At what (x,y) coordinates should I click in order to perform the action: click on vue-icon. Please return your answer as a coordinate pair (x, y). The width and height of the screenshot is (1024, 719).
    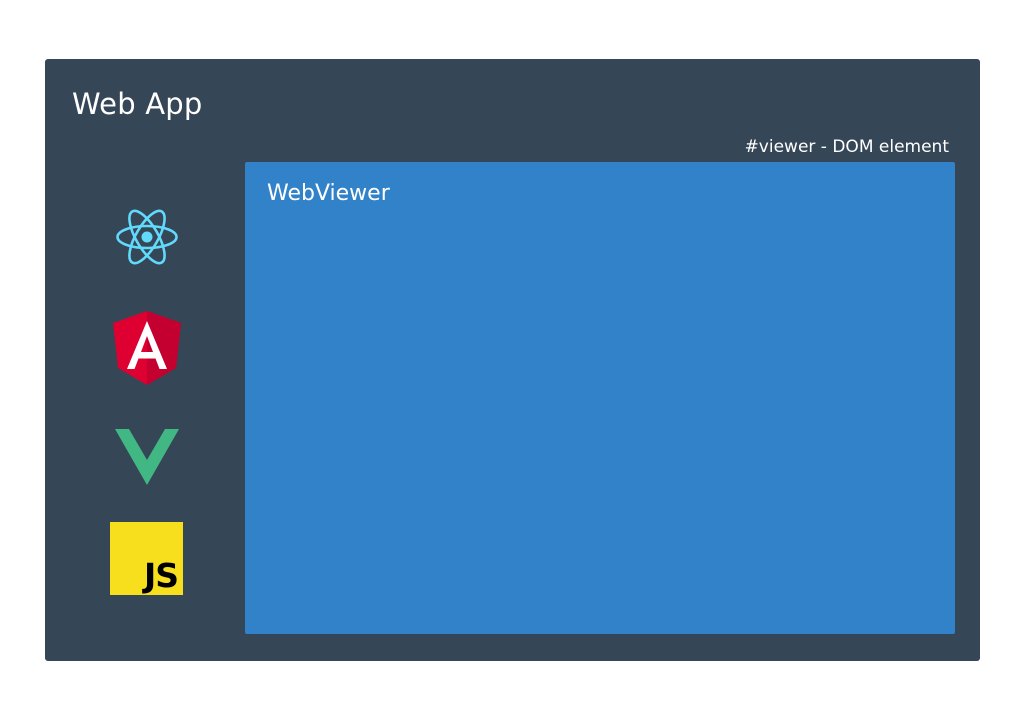
    Looking at the image, I should click on (147, 457).